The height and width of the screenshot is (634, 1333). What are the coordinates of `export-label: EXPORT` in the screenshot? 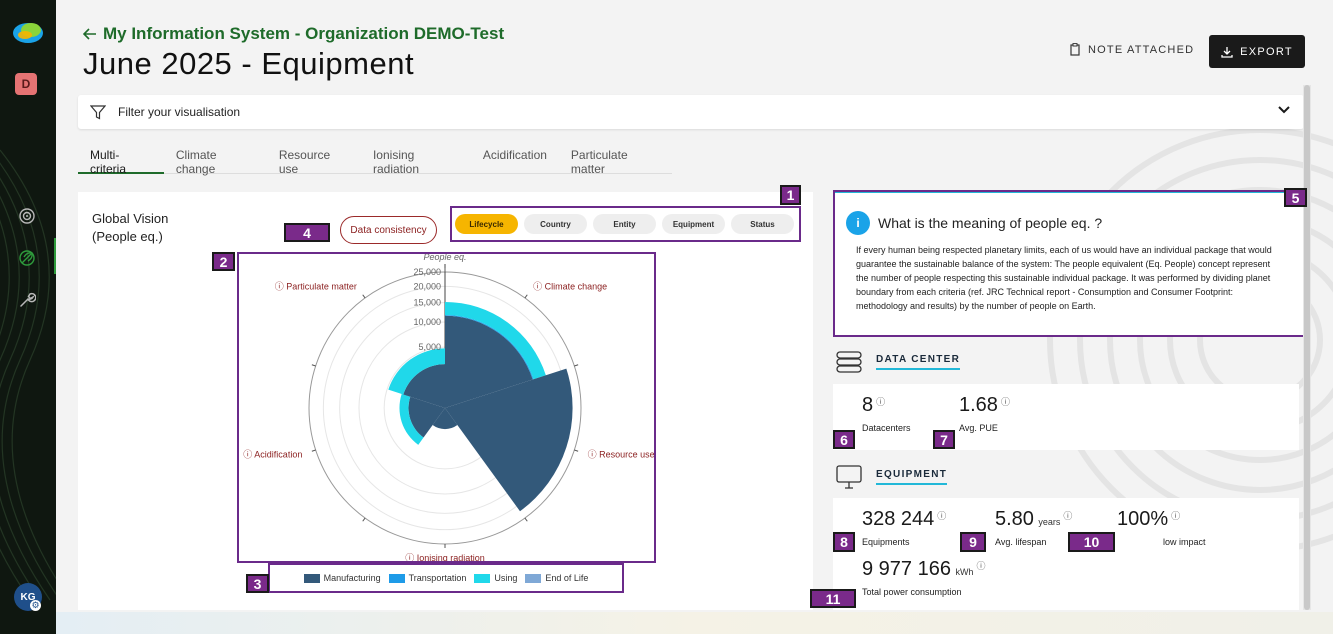 It's located at (1266, 51).